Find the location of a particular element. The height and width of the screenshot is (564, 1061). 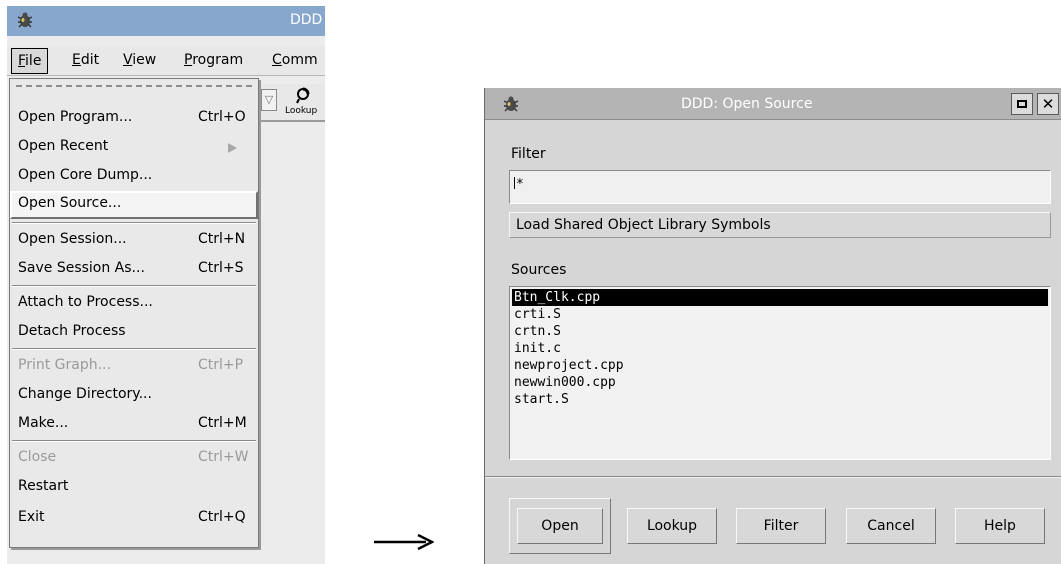

source-item: start.S is located at coordinates (780, 399).